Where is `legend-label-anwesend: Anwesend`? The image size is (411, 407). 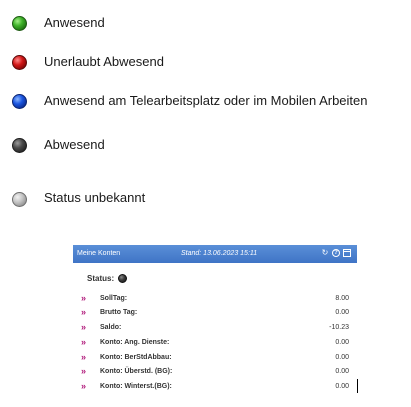 legend-label-anwesend: Anwesend is located at coordinates (74, 22).